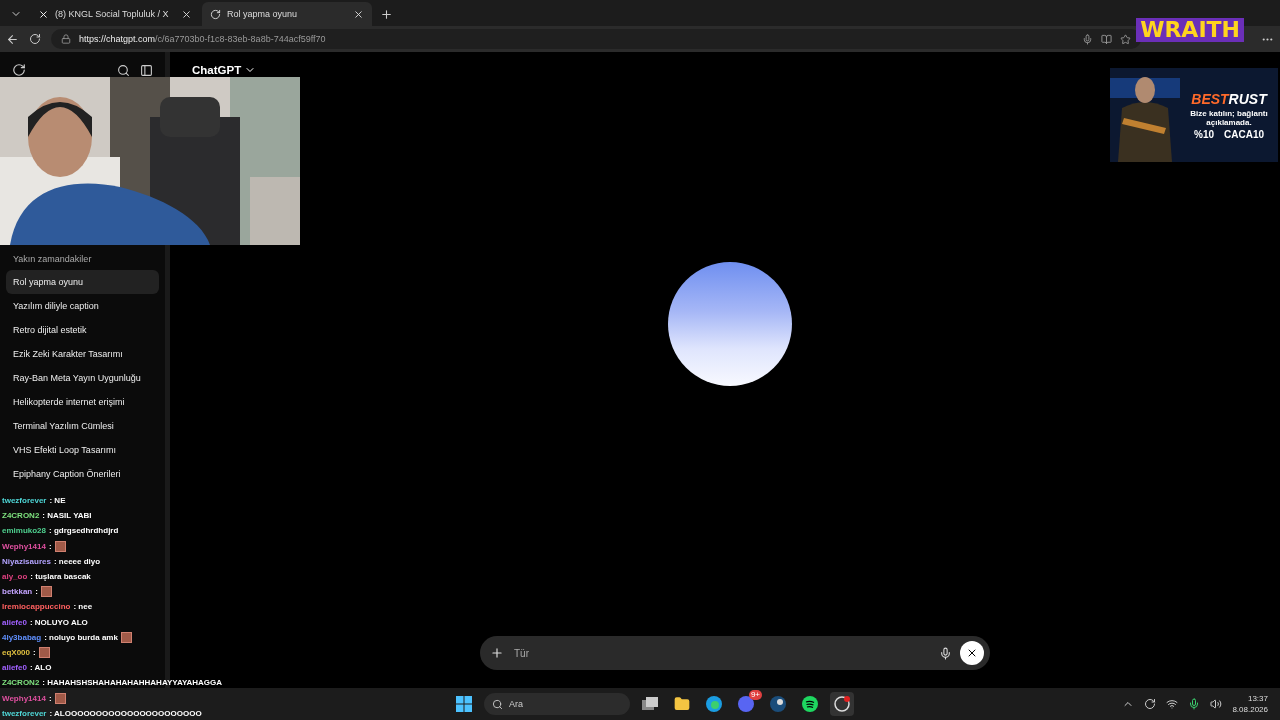 Image resolution: width=1280 pixels, height=720 pixels. What do you see at coordinates (721, 653) in the screenshot?
I see `message-input: Tür` at bounding box center [721, 653].